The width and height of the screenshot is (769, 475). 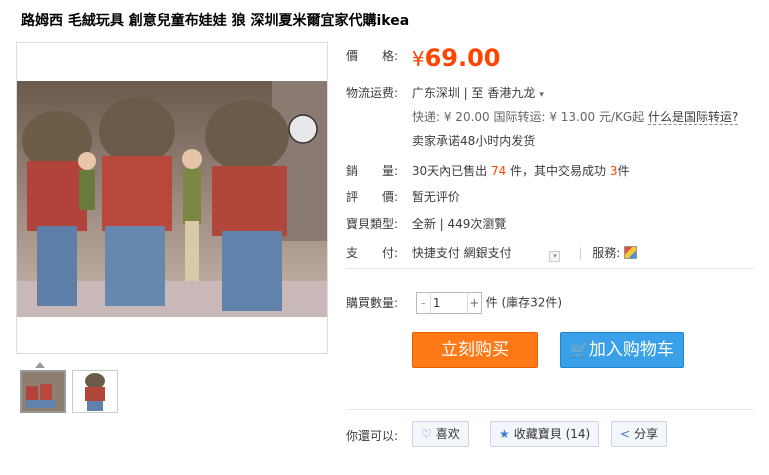 I want to click on intl-transit-link: 什么是国际转运?, so click(x=693, y=117).